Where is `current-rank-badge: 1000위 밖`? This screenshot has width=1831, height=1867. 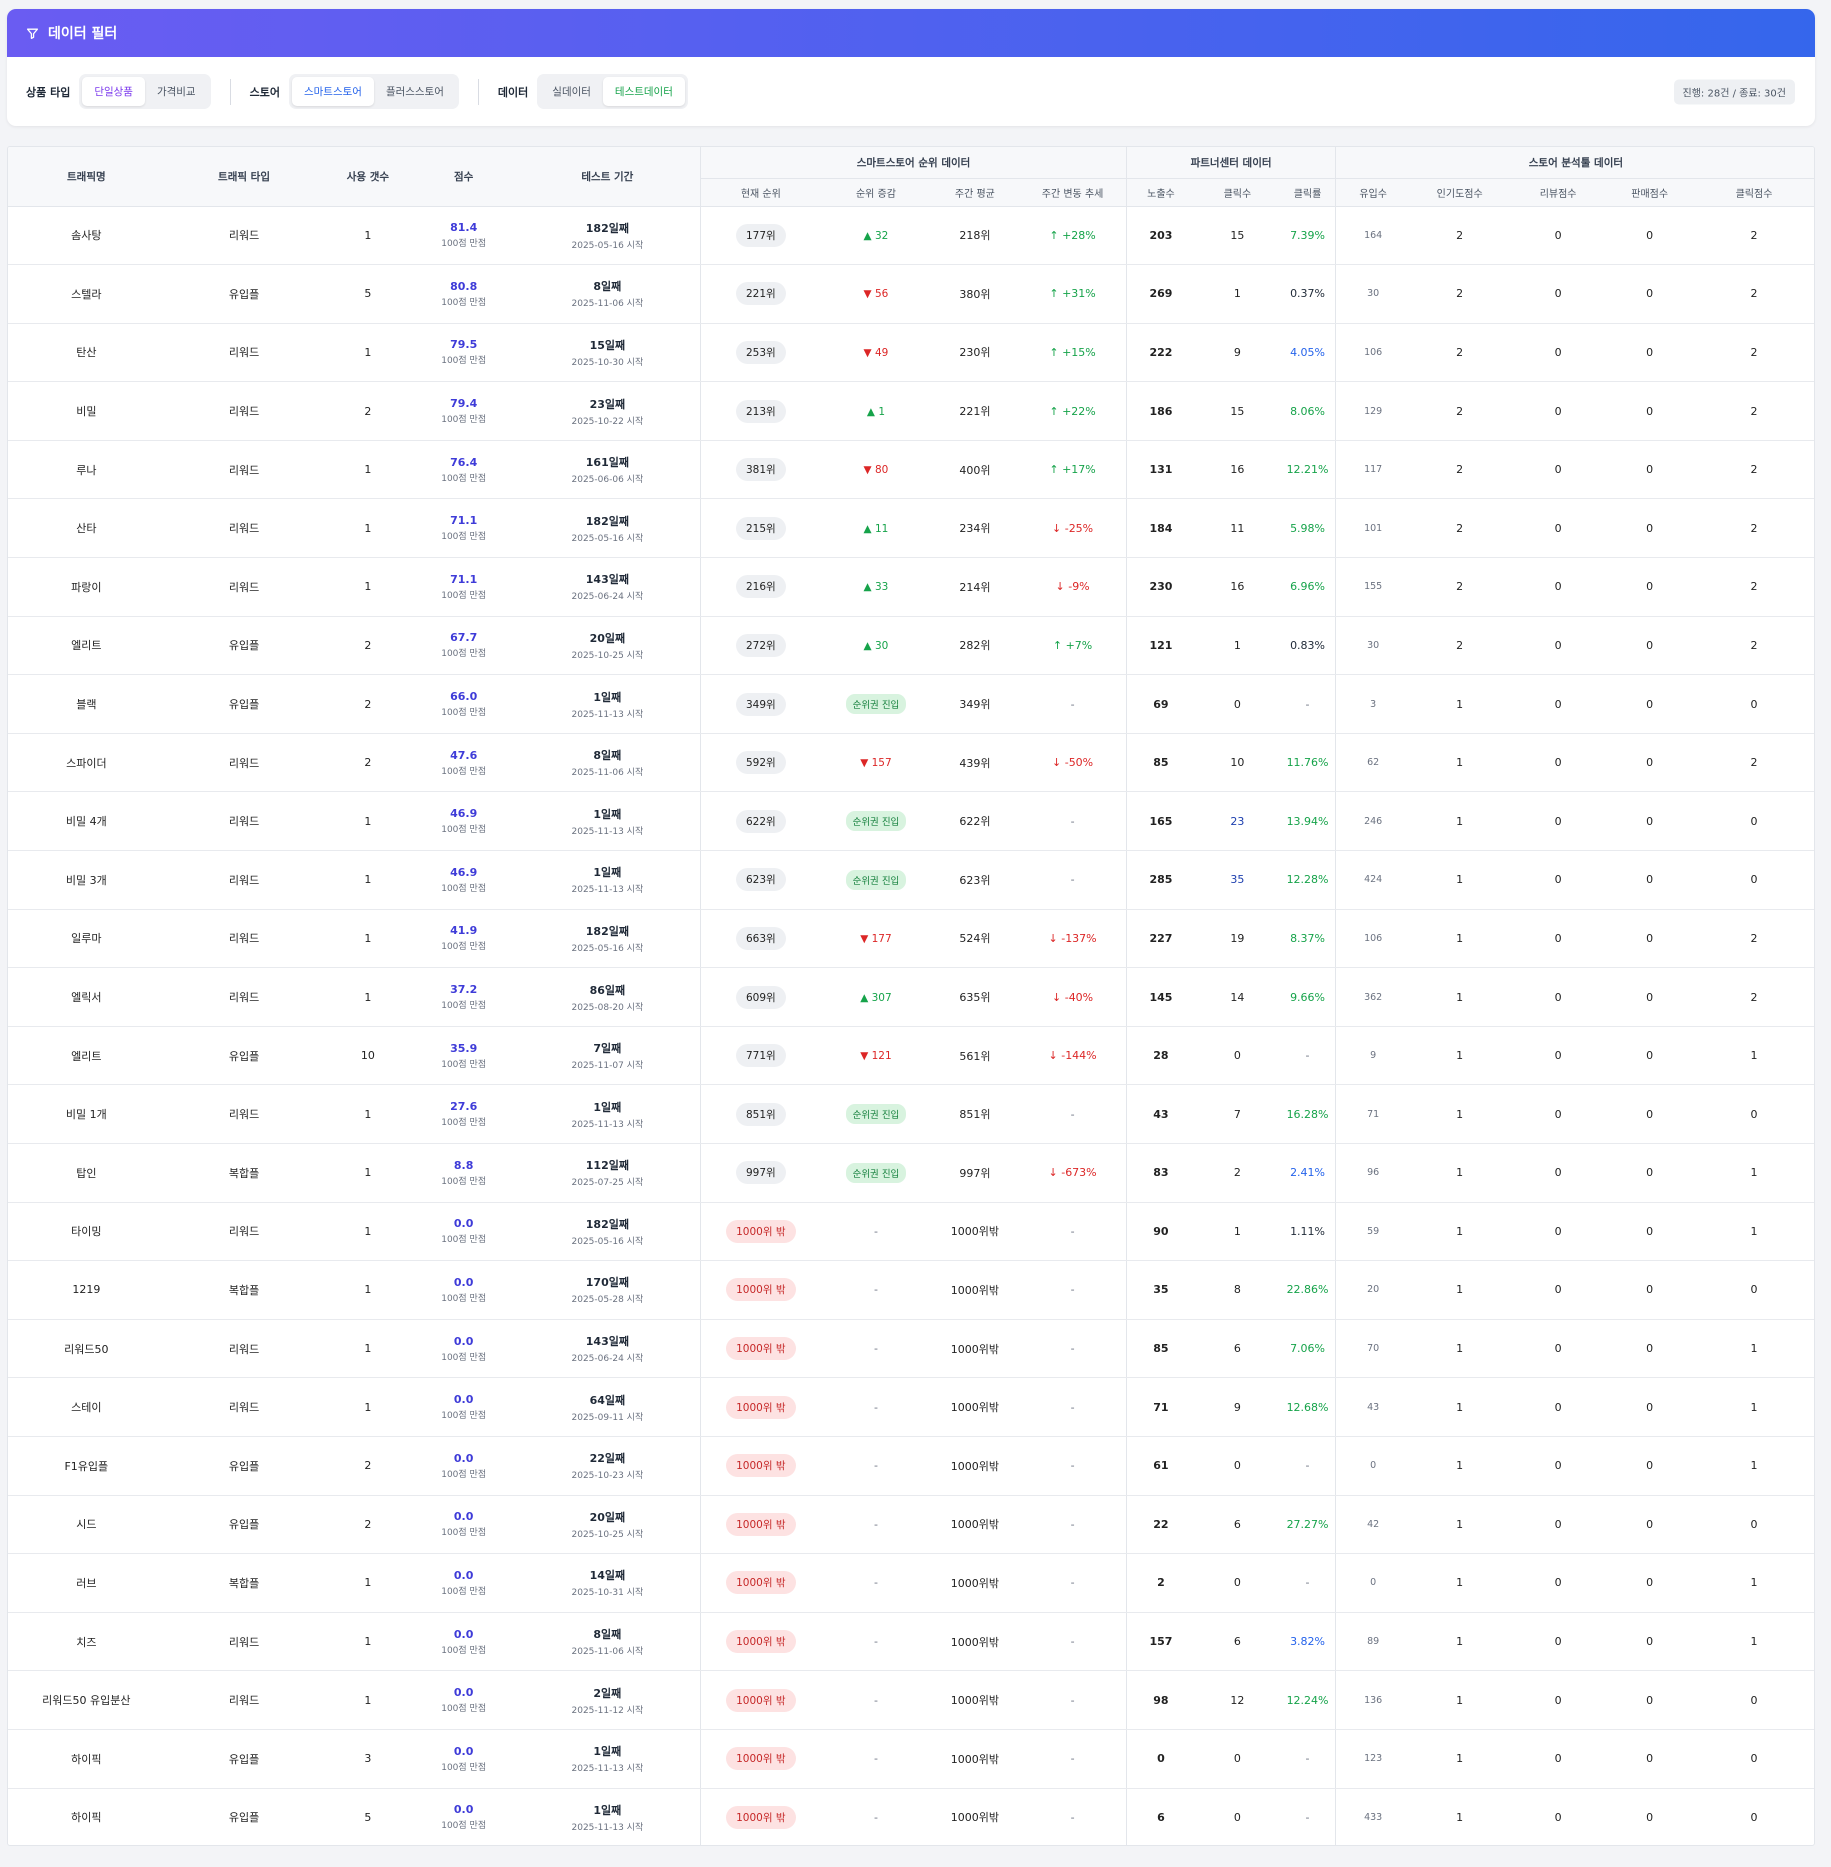 current-rank-badge: 1000위 밖 is located at coordinates (761, 1466).